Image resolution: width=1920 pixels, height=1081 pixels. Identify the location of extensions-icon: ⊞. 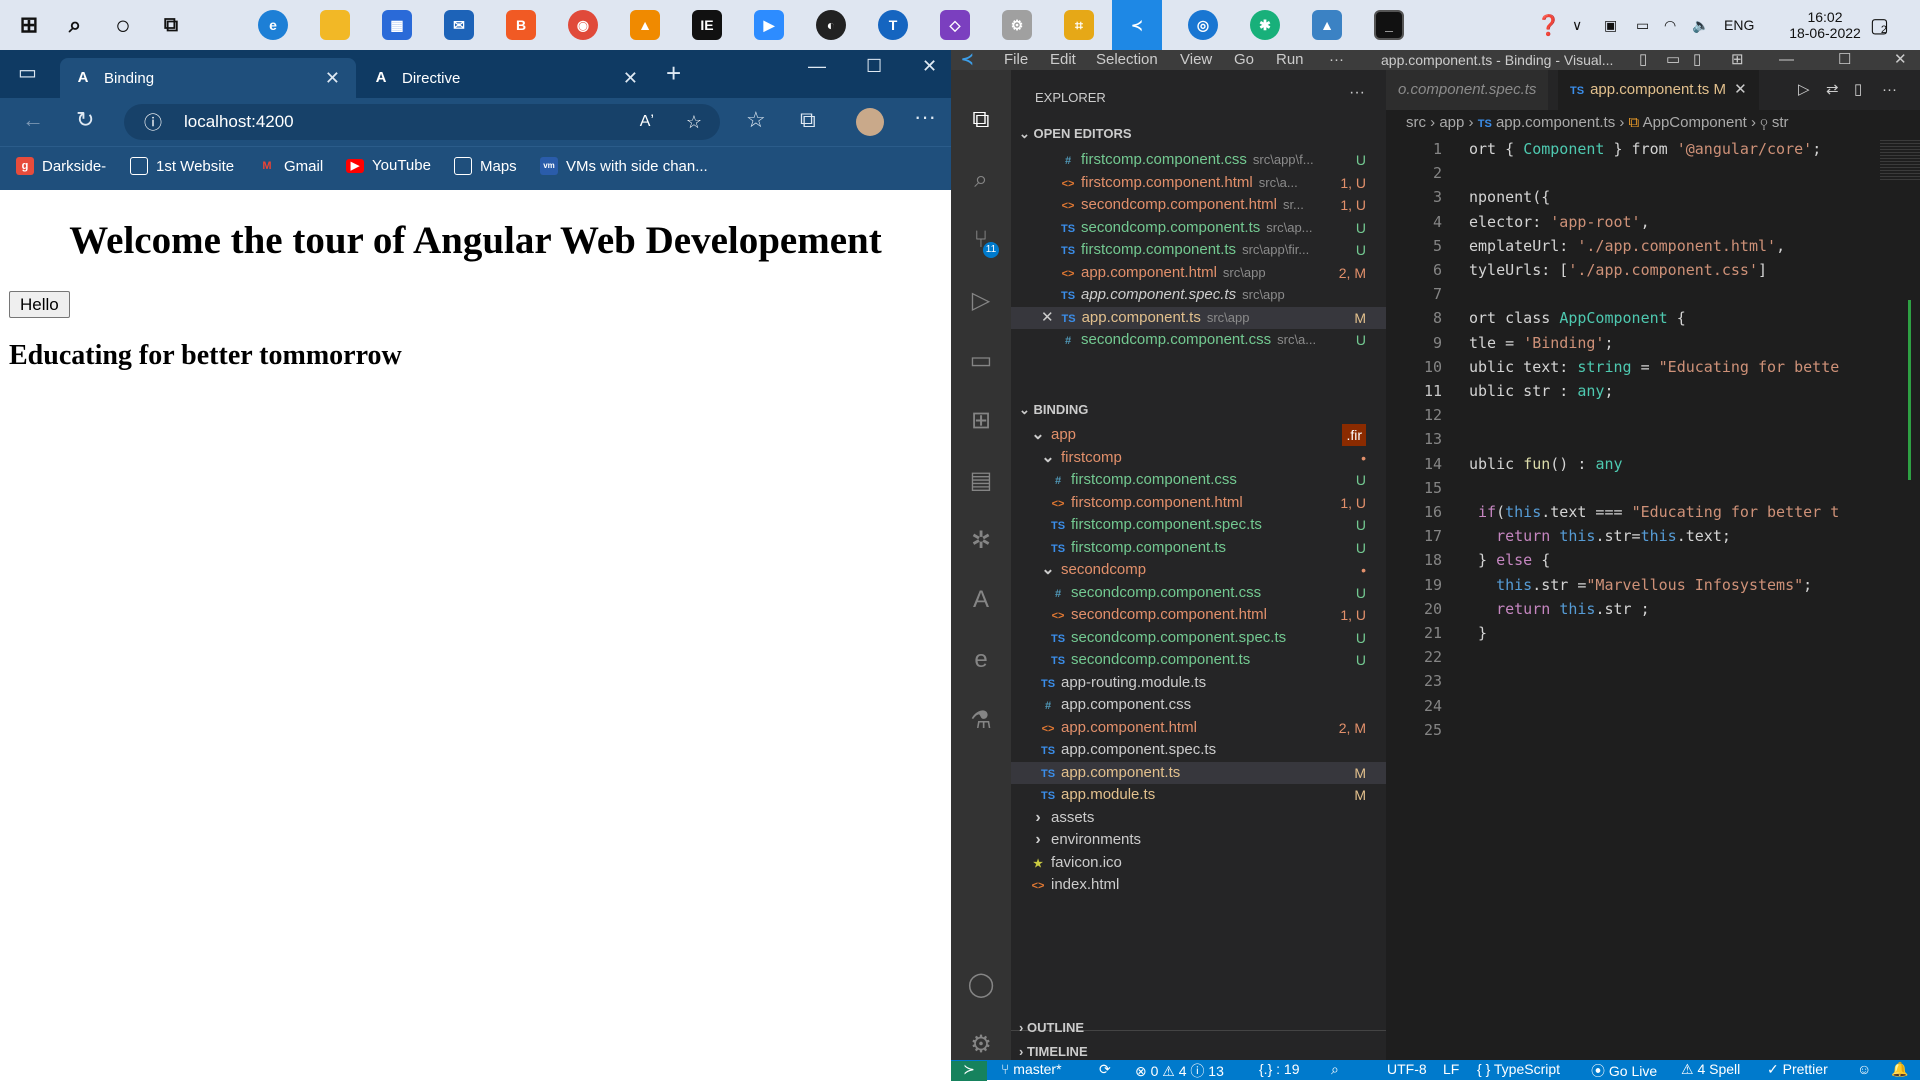
(981, 422).